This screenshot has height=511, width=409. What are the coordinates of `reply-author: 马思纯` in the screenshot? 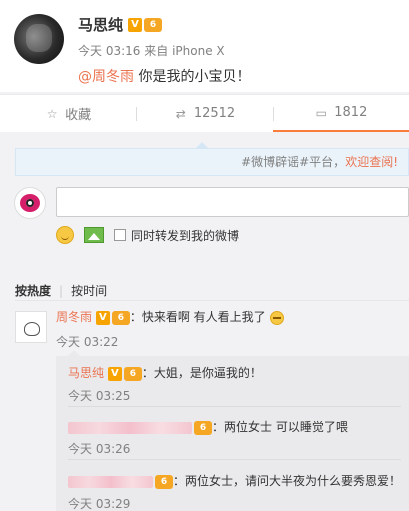 It's located at (86, 373).